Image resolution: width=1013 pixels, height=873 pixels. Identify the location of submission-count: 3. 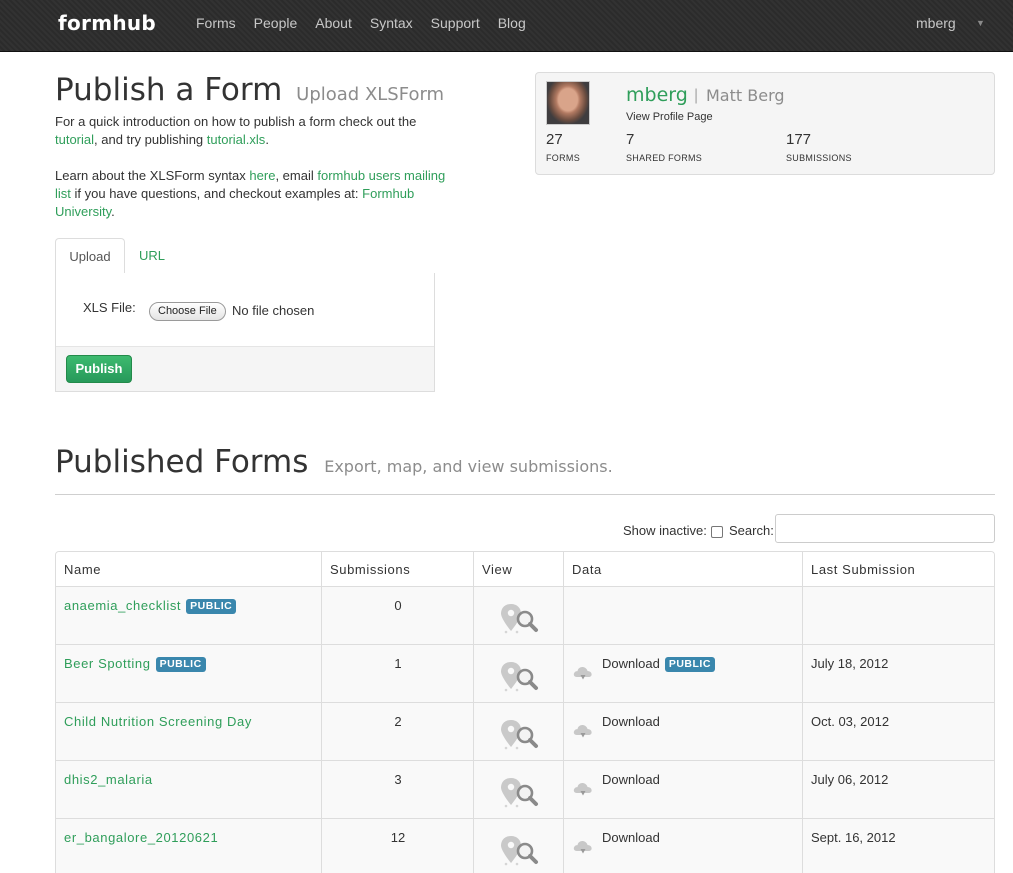
(398, 779).